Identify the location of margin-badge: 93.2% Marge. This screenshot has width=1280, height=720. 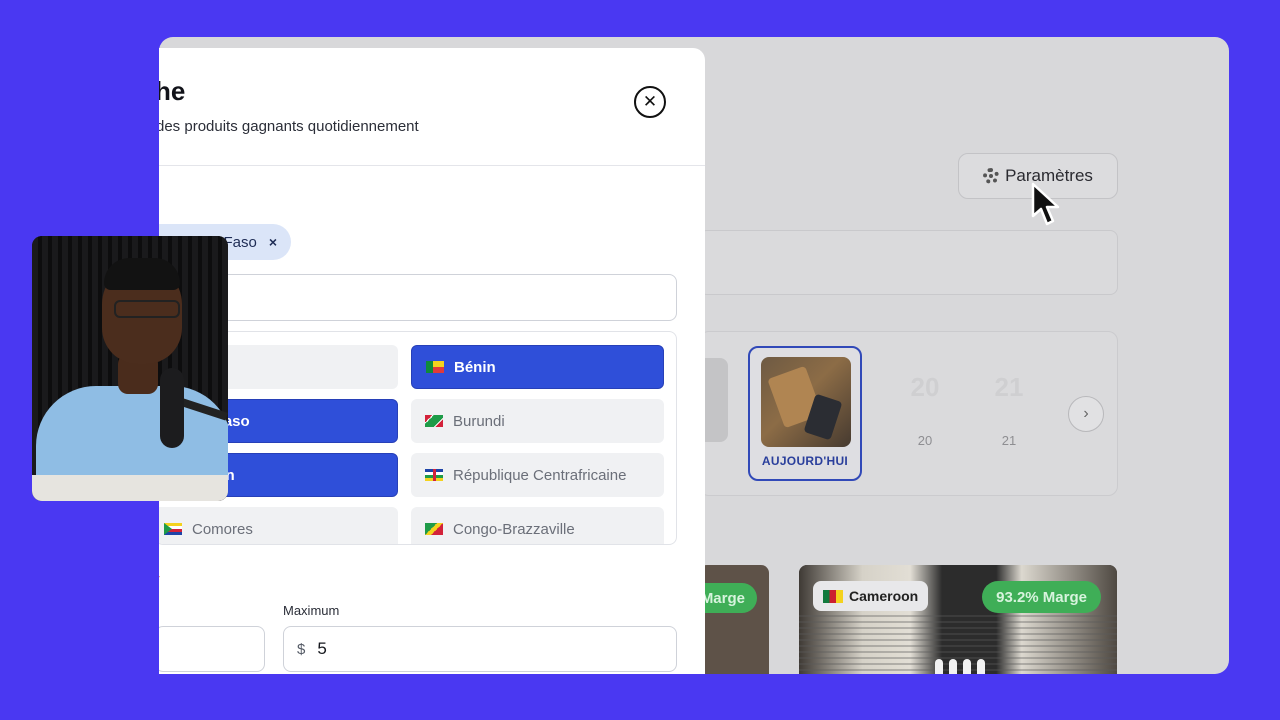
(1041, 597).